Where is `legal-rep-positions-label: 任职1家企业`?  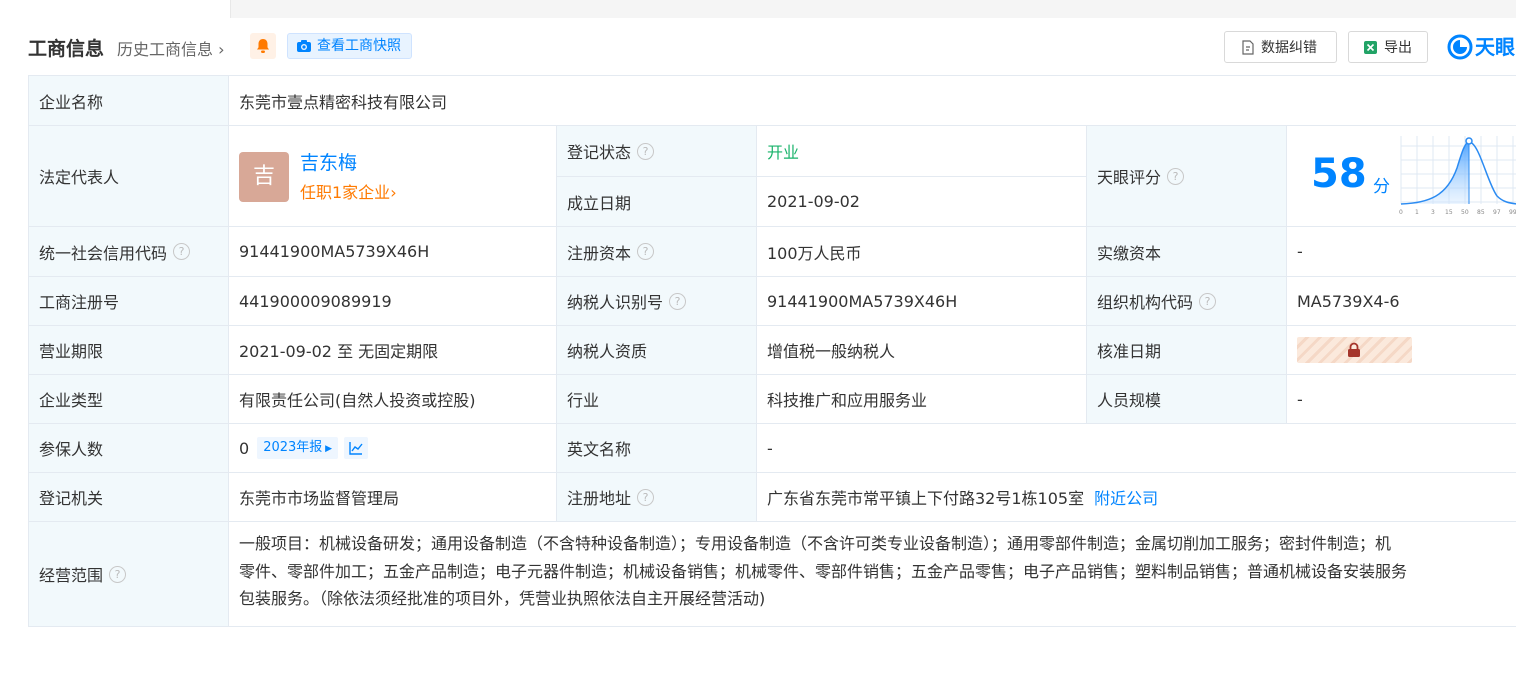
legal-rep-positions-label: 任职1家企业 is located at coordinates (345, 192).